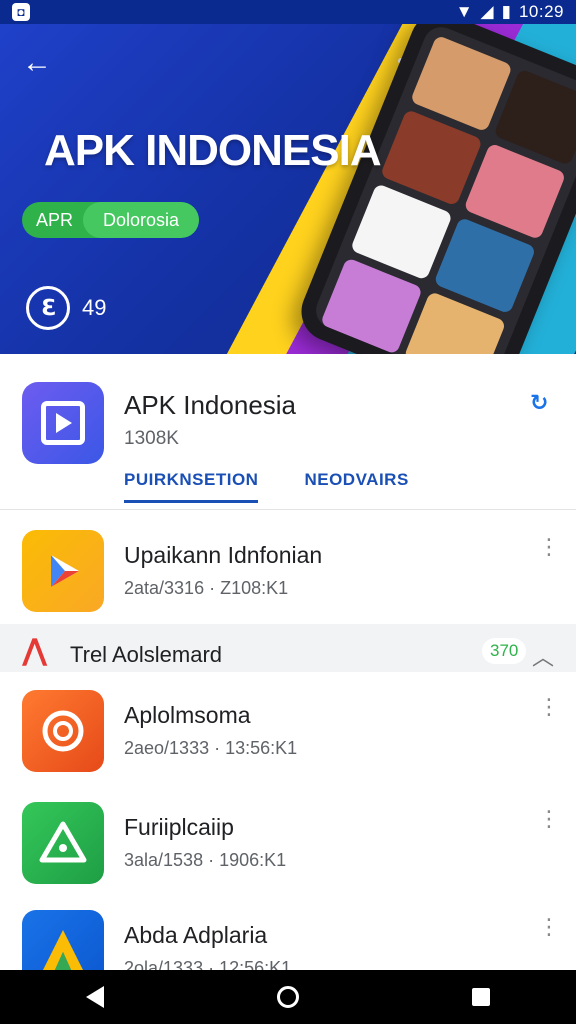 The image size is (576, 1024). What do you see at coordinates (94, 307) in the screenshot?
I see `badge-count: 49` at bounding box center [94, 307].